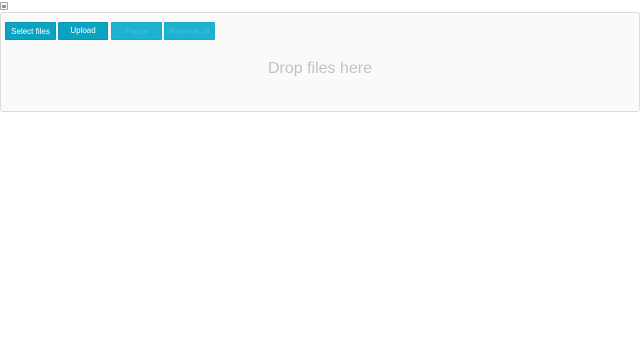 The image size is (640, 360). Describe the element at coordinates (320, 68) in the screenshot. I see `drop-files-hint: Drop files here` at that location.